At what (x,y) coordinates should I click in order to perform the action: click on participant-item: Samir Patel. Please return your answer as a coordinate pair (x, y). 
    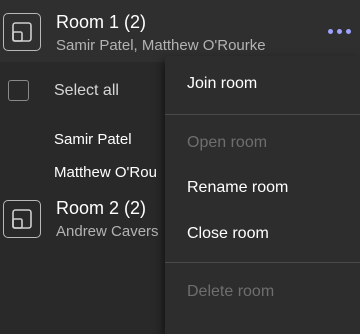
    Looking at the image, I should click on (93, 139).